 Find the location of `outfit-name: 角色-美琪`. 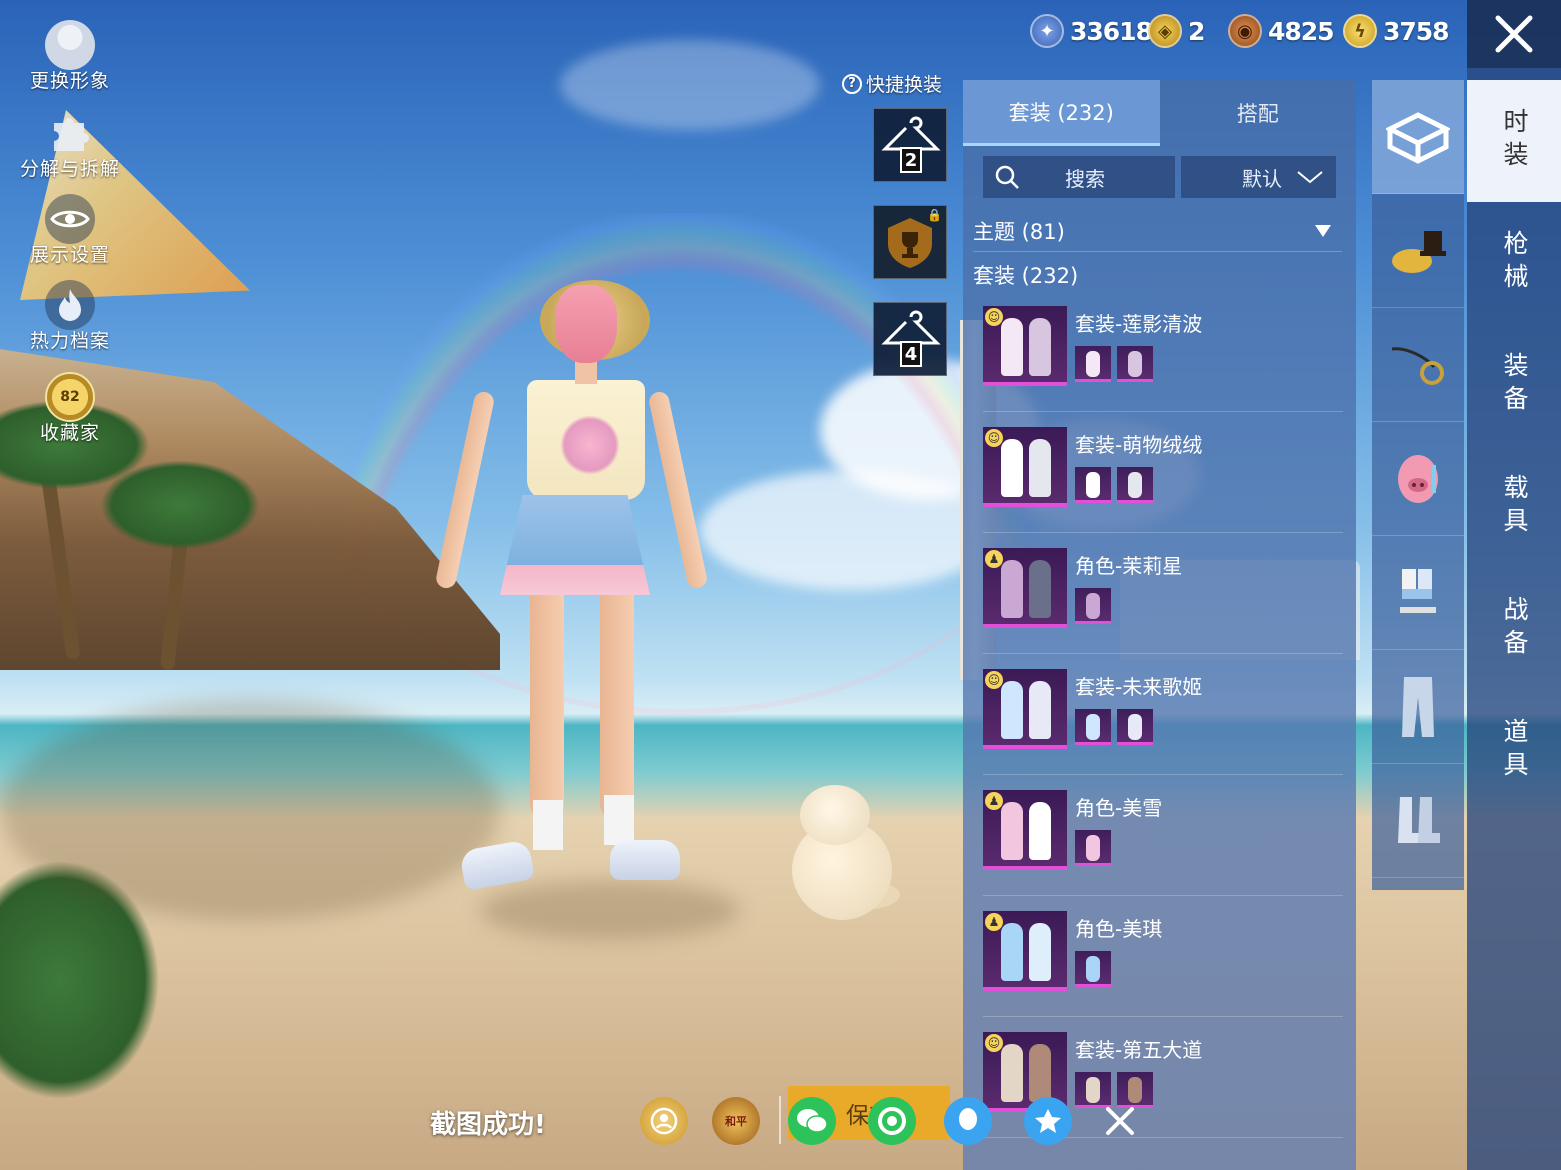

outfit-name: 角色-美琪 is located at coordinates (1119, 929).